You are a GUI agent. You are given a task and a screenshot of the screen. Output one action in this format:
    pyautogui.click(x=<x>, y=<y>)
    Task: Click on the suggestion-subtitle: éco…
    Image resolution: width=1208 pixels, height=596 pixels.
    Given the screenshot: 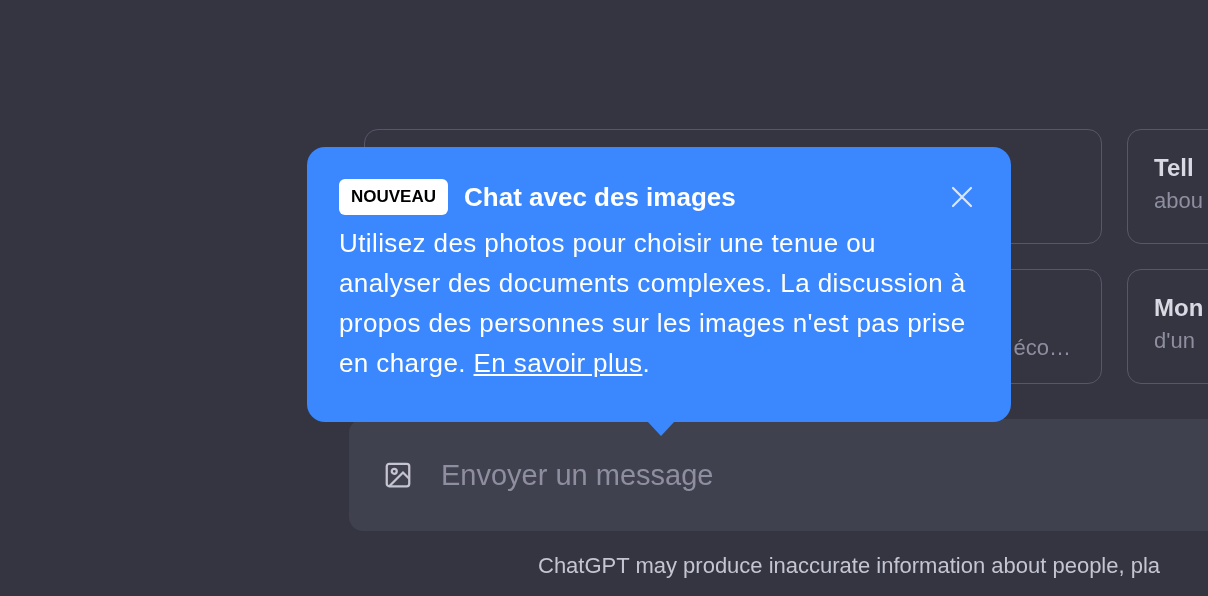 What is the action you would take?
    pyautogui.click(x=1042, y=348)
    